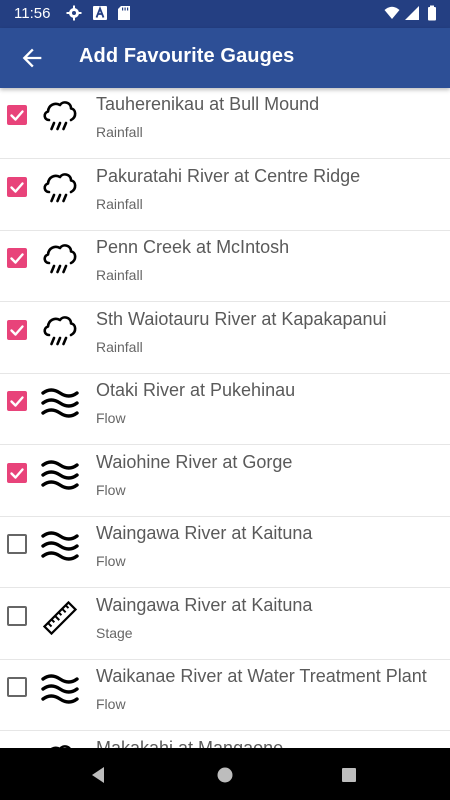  Describe the element at coordinates (241, 318) in the screenshot. I see `gauge-name: Sth Waiotauru River at Kapakapanui` at that location.